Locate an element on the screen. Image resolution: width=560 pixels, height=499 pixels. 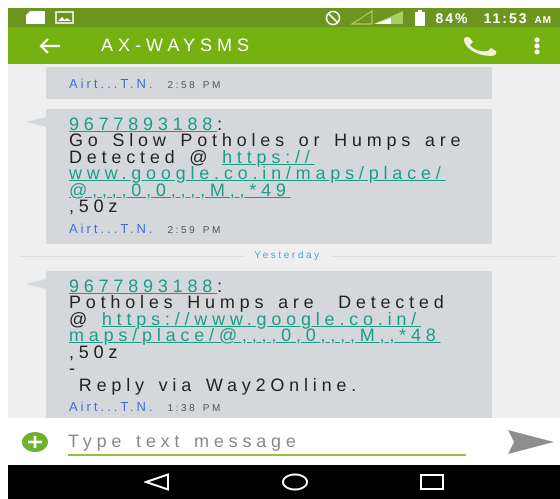
sd-card-icon is located at coordinates (35, 17).